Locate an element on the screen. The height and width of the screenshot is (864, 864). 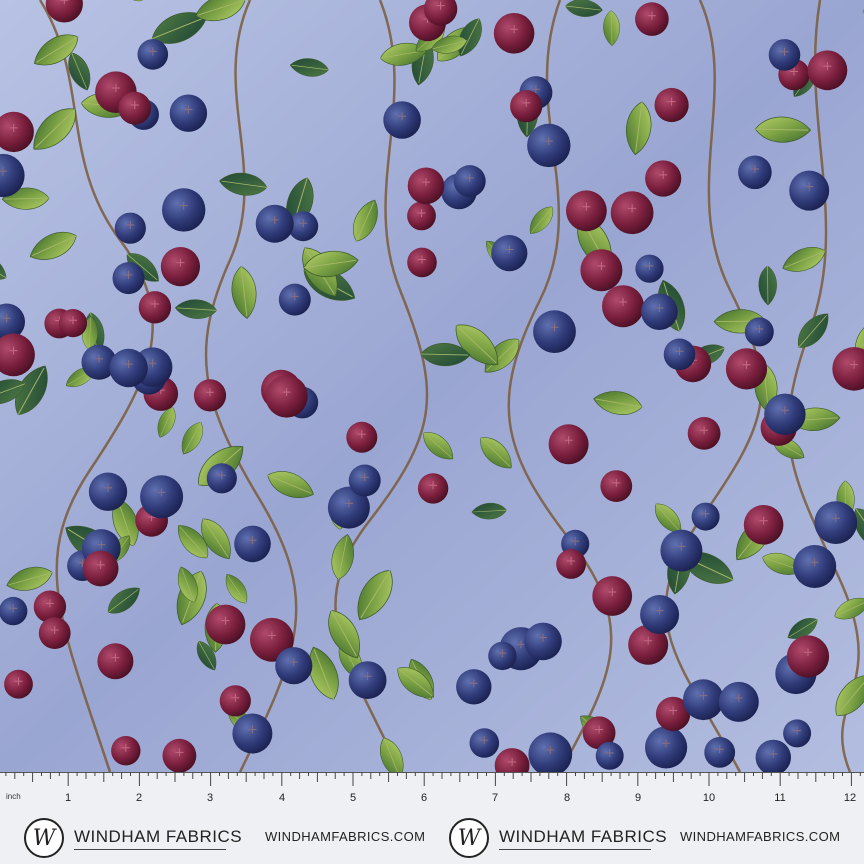
ruler-number: 10 is located at coordinates (709, 798).